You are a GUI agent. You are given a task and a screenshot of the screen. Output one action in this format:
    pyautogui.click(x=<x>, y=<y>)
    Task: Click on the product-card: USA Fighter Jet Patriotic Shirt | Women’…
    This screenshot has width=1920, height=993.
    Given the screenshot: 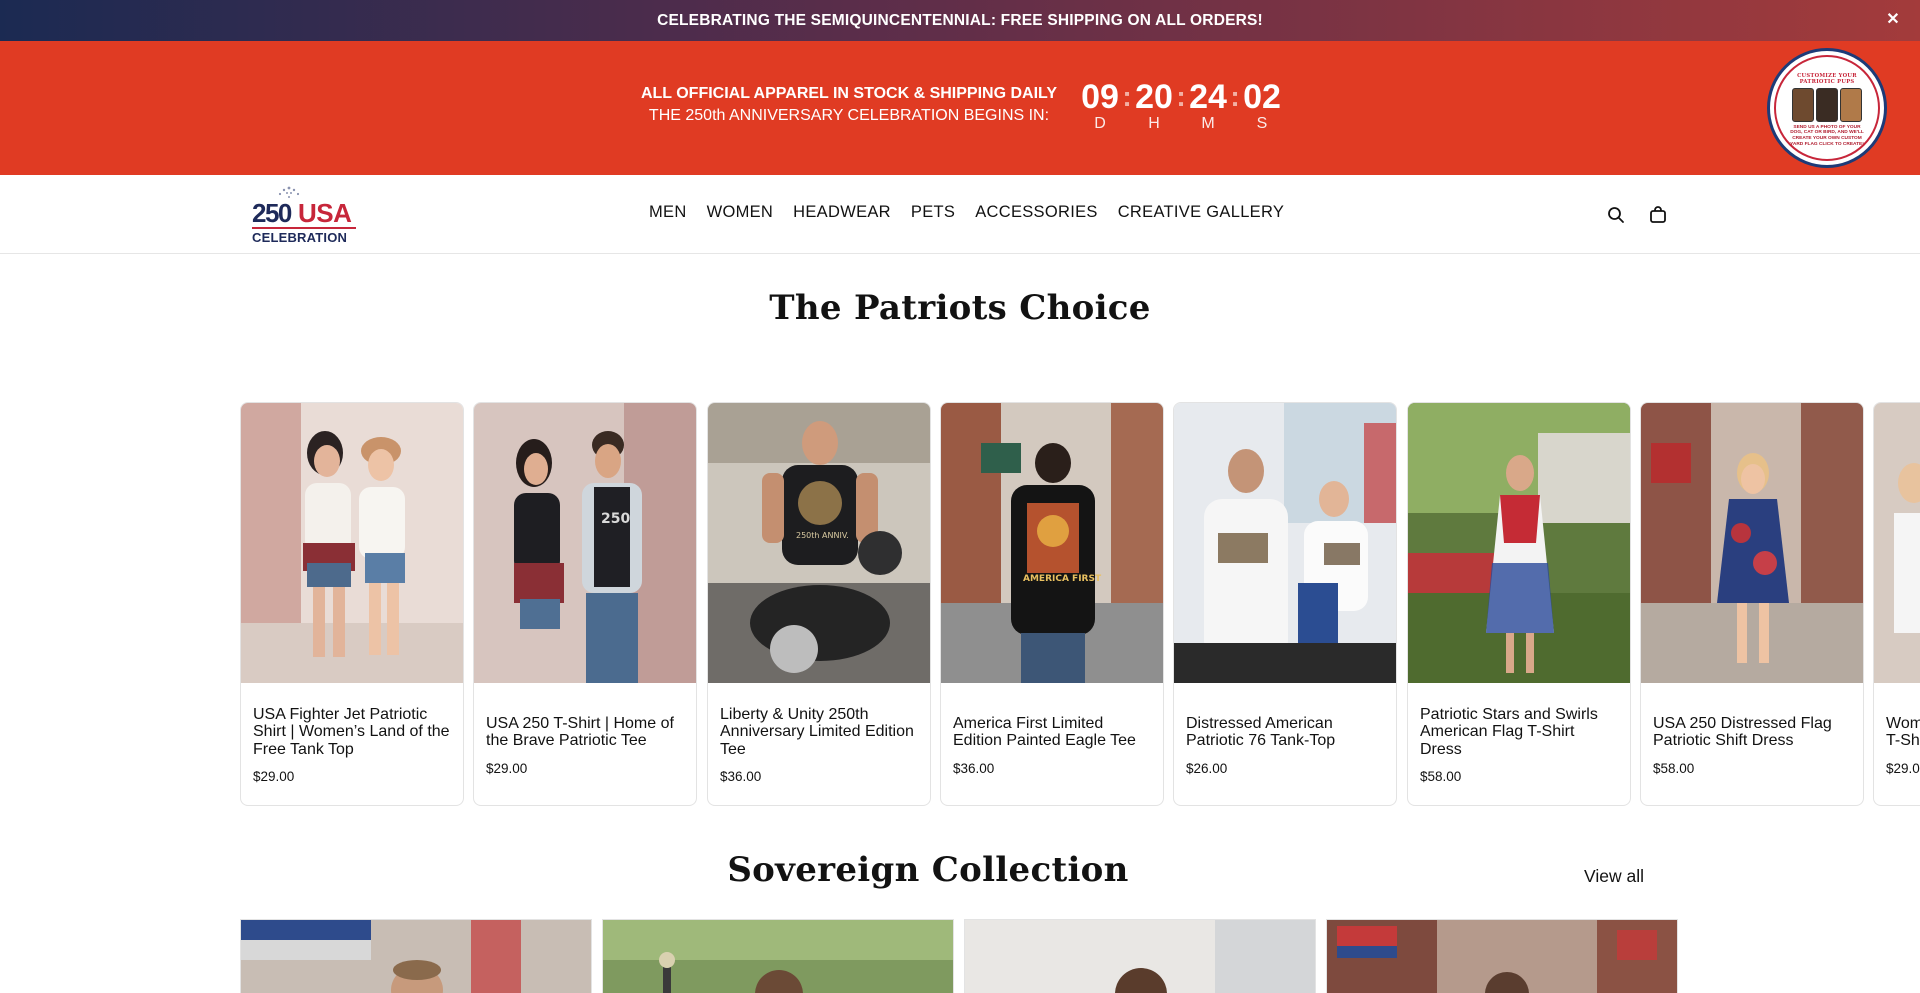 What is the action you would take?
    pyautogui.click(x=352, y=604)
    